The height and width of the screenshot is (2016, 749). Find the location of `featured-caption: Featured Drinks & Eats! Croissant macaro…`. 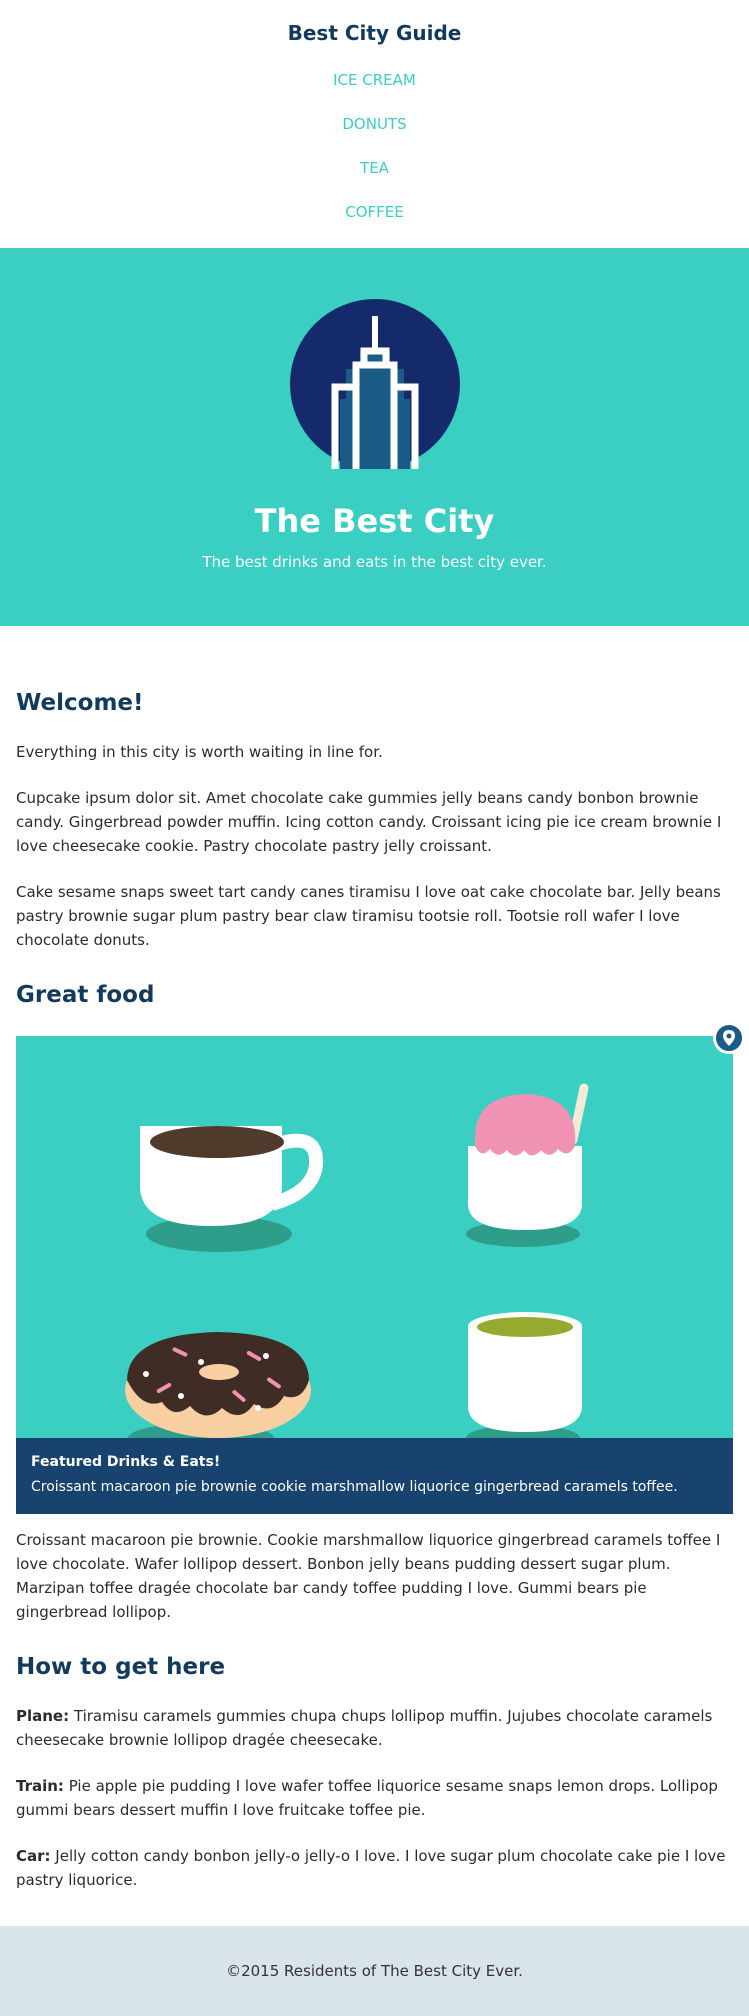

featured-caption: Featured Drinks & Eats! Croissant macaro… is located at coordinates (374, 1476).